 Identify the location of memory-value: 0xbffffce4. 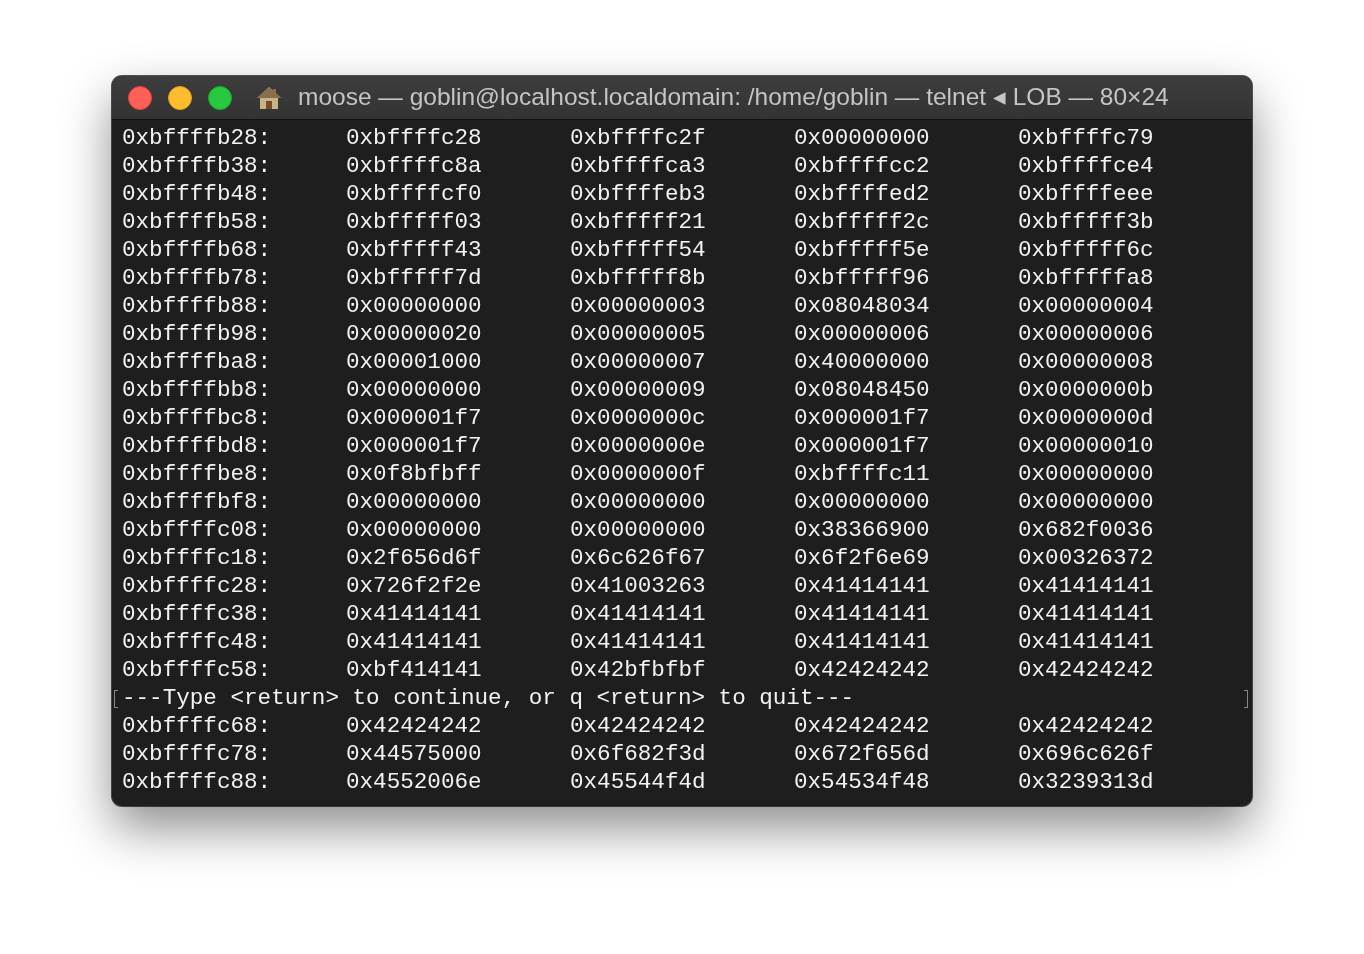
(1086, 166).